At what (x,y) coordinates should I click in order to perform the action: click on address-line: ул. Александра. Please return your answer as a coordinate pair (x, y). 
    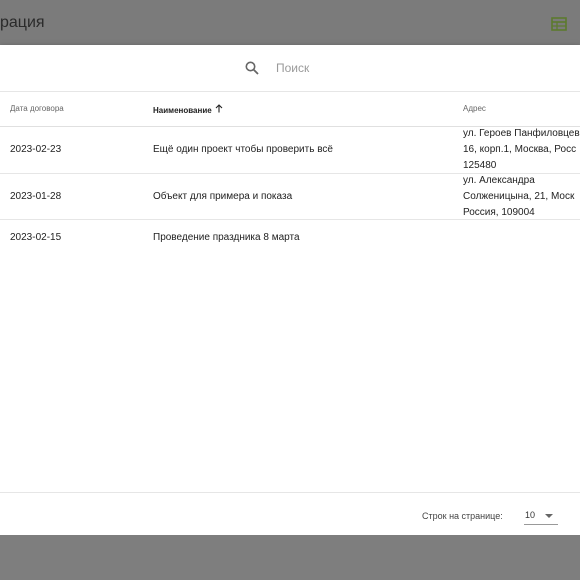
    Looking at the image, I should click on (499, 180).